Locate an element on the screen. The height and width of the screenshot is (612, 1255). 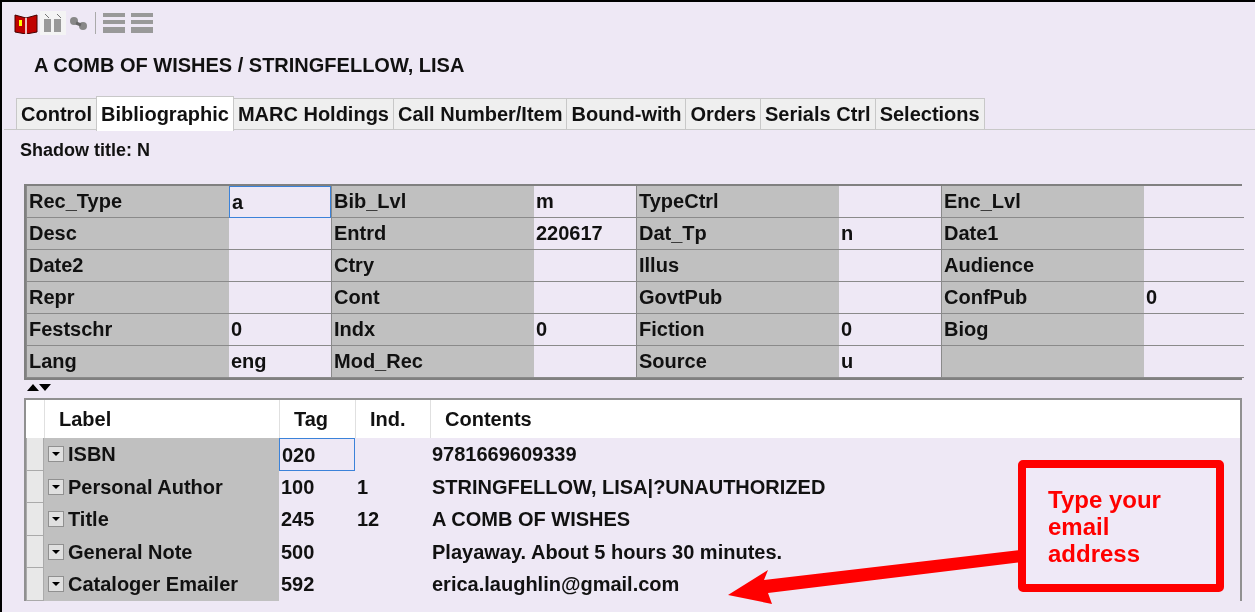
field-label: Date1 is located at coordinates (1042, 234).